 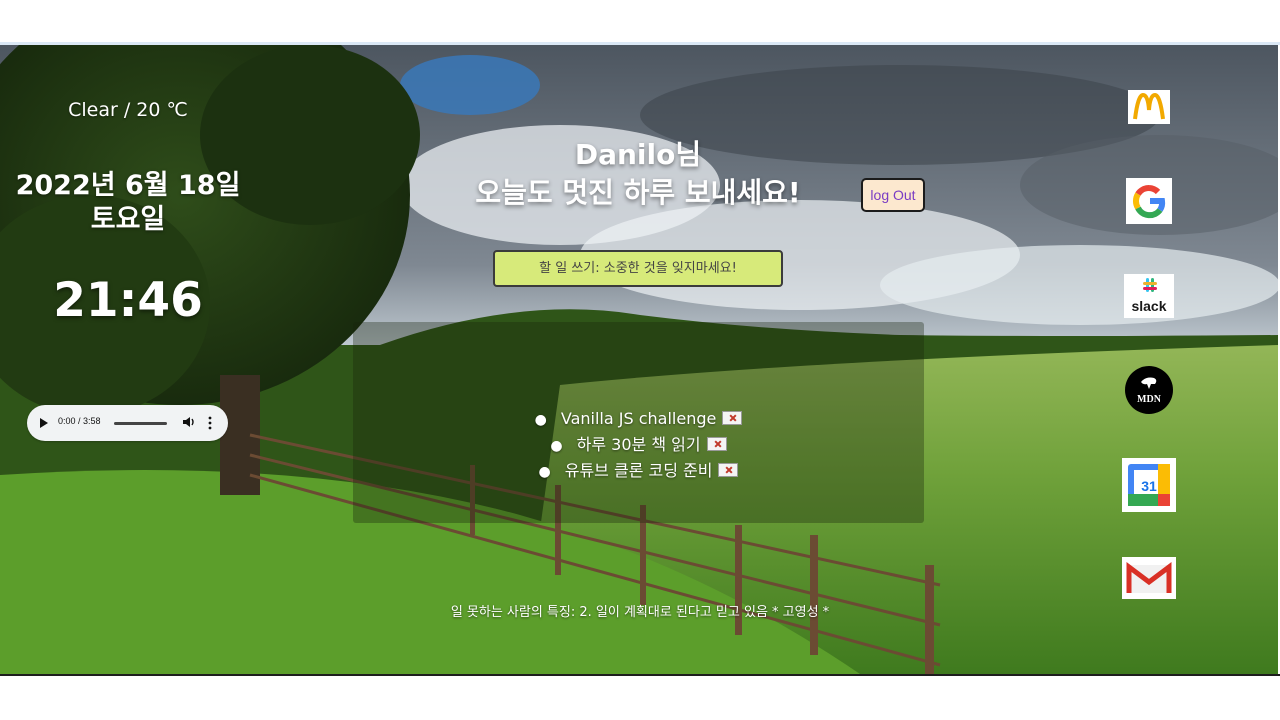 What do you see at coordinates (128, 110) in the screenshot?
I see `weather-text: Clear / 20 ℃` at bounding box center [128, 110].